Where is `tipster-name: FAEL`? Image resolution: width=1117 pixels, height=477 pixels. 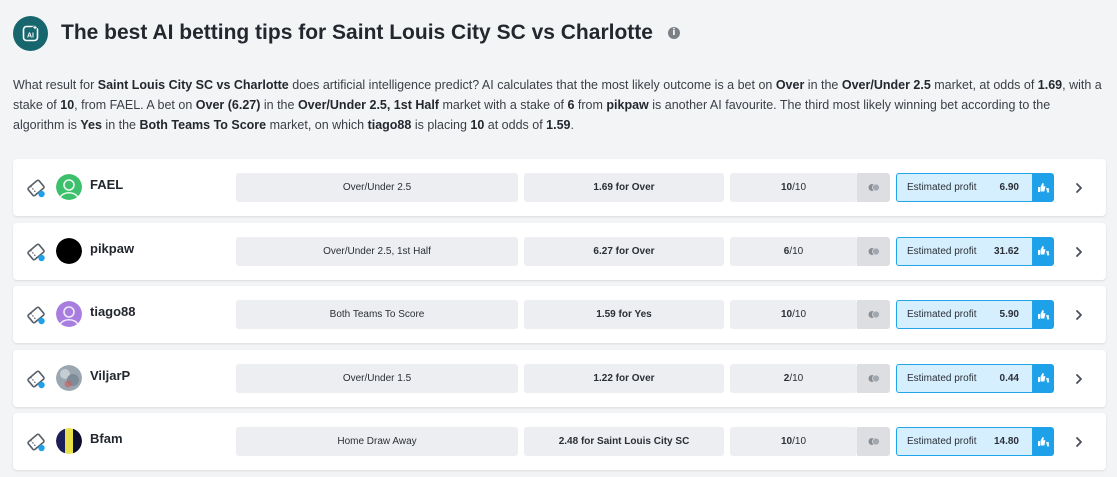
tipster-name: FAEL is located at coordinates (106, 184).